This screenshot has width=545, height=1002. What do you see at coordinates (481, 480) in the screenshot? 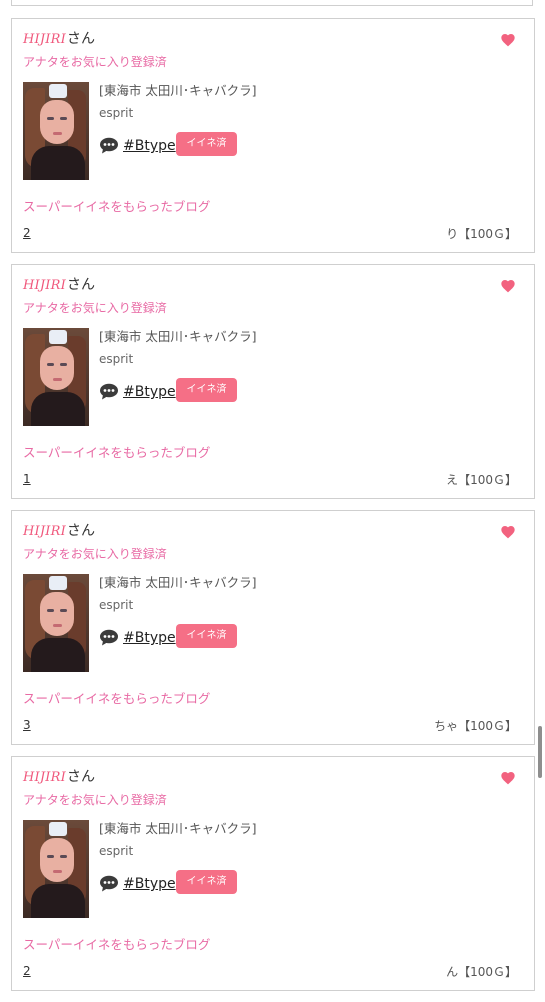
I see `blog-meta: え【100Ｇ】` at bounding box center [481, 480].